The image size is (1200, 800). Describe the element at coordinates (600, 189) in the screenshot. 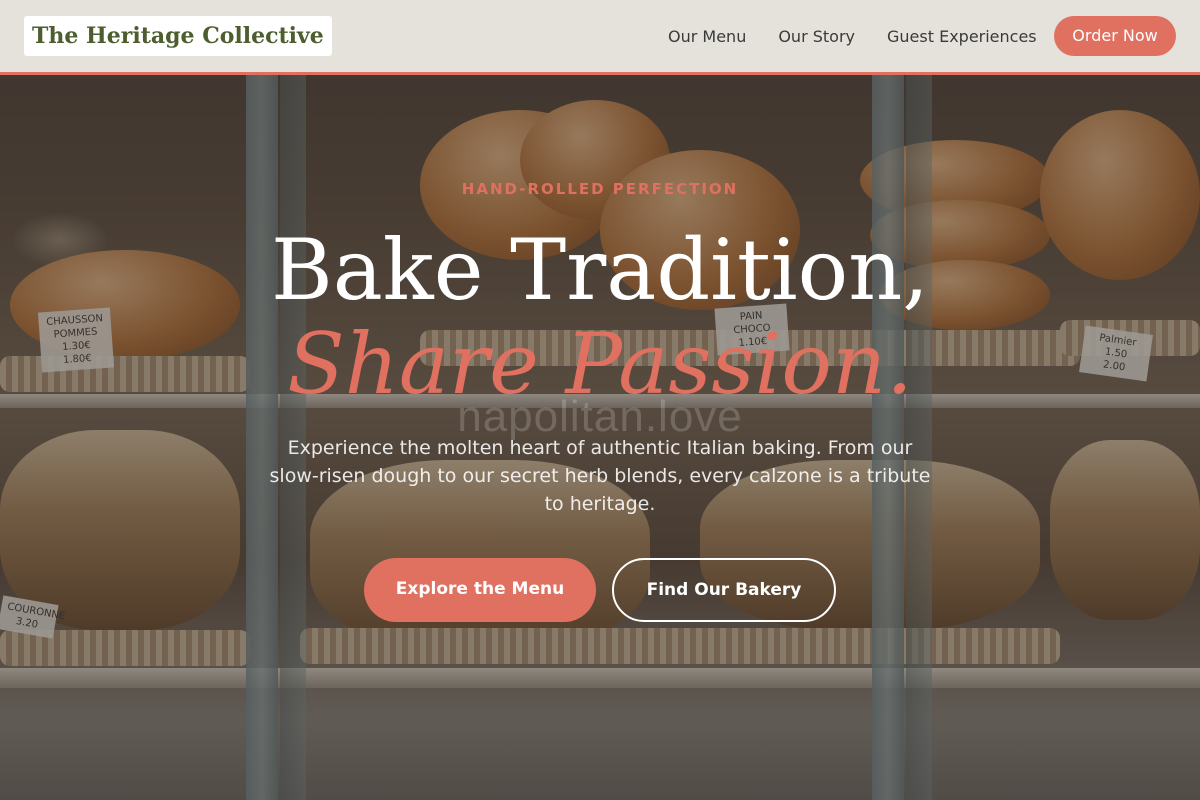

I see `hero-eyebrow: HAND-ROLLED PERFECTION` at that location.